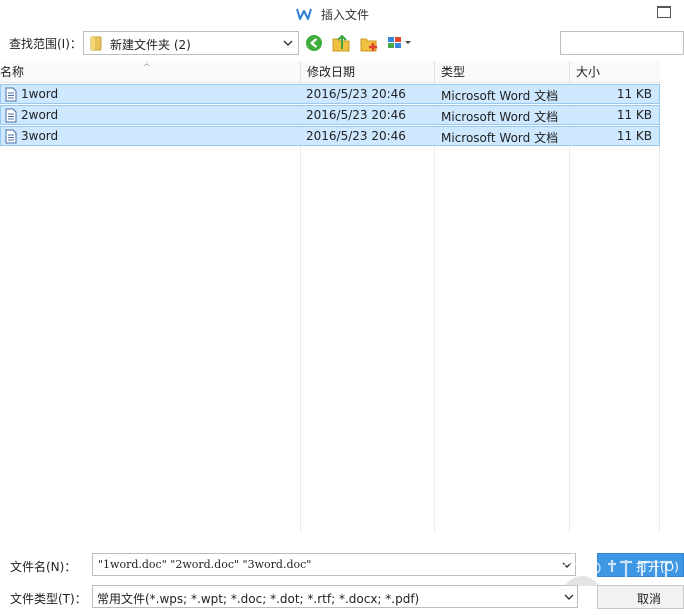 Image resolution: width=684 pixels, height=615 pixels. What do you see at coordinates (304, 14) in the screenshot?
I see `wps-writer-logo-icon` at bounding box center [304, 14].